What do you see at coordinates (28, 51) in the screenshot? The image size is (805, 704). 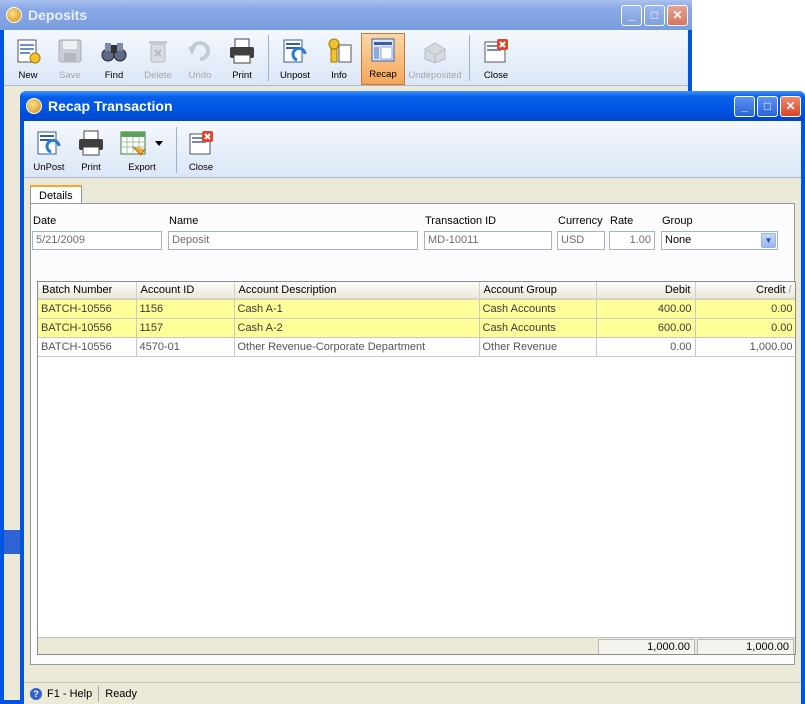 I see `new-icon` at bounding box center [28, 51].